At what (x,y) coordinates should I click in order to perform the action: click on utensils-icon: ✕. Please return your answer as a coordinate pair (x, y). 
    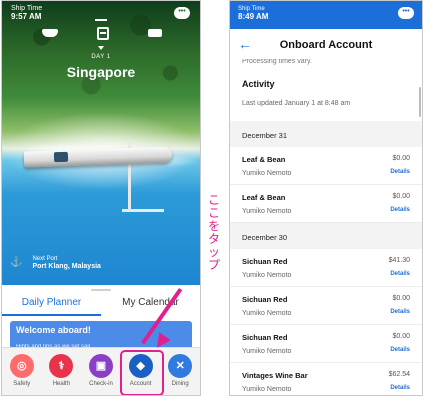
    Looking at the image, I should click on (180, 366).